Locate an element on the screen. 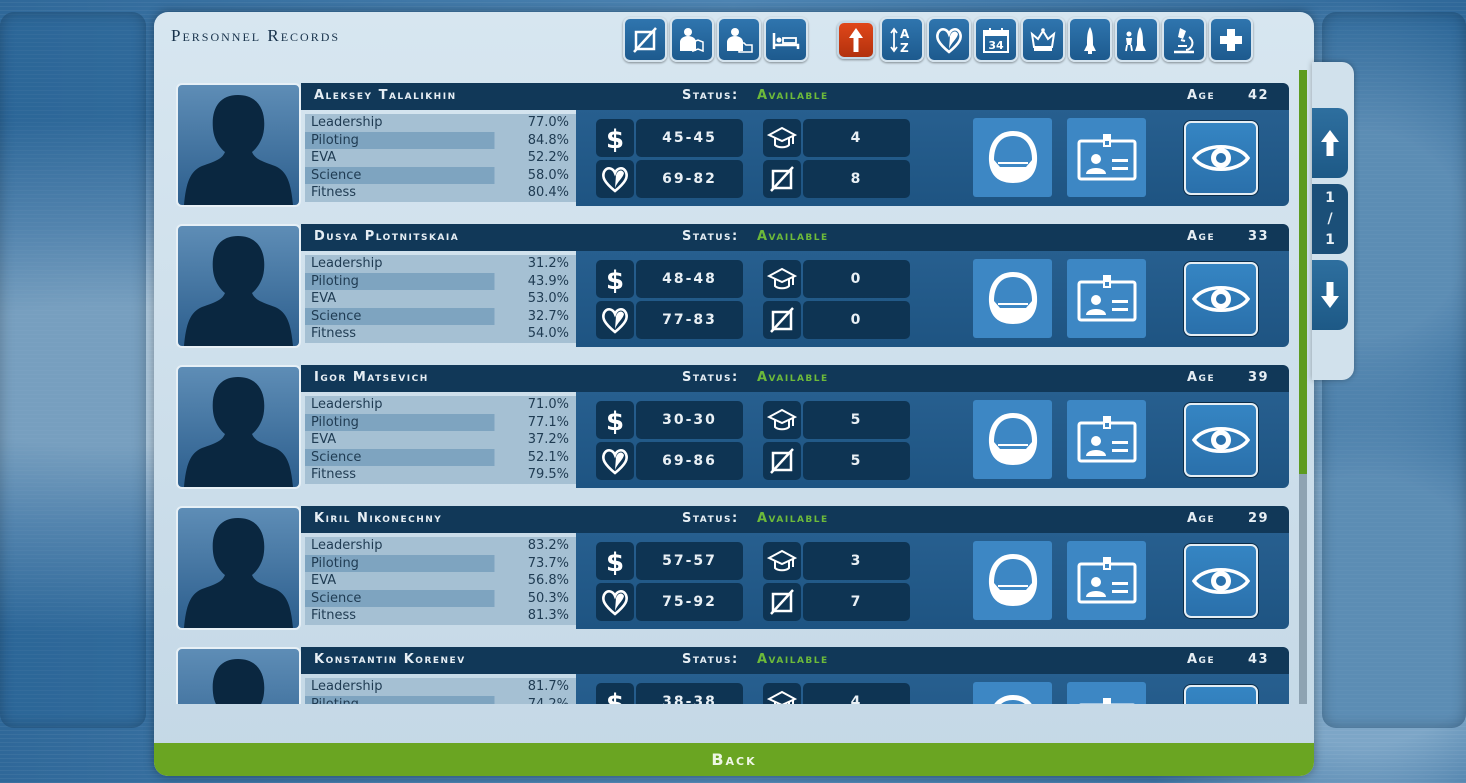  filter-personnel-reading-button is located at coordinates (692, 39).